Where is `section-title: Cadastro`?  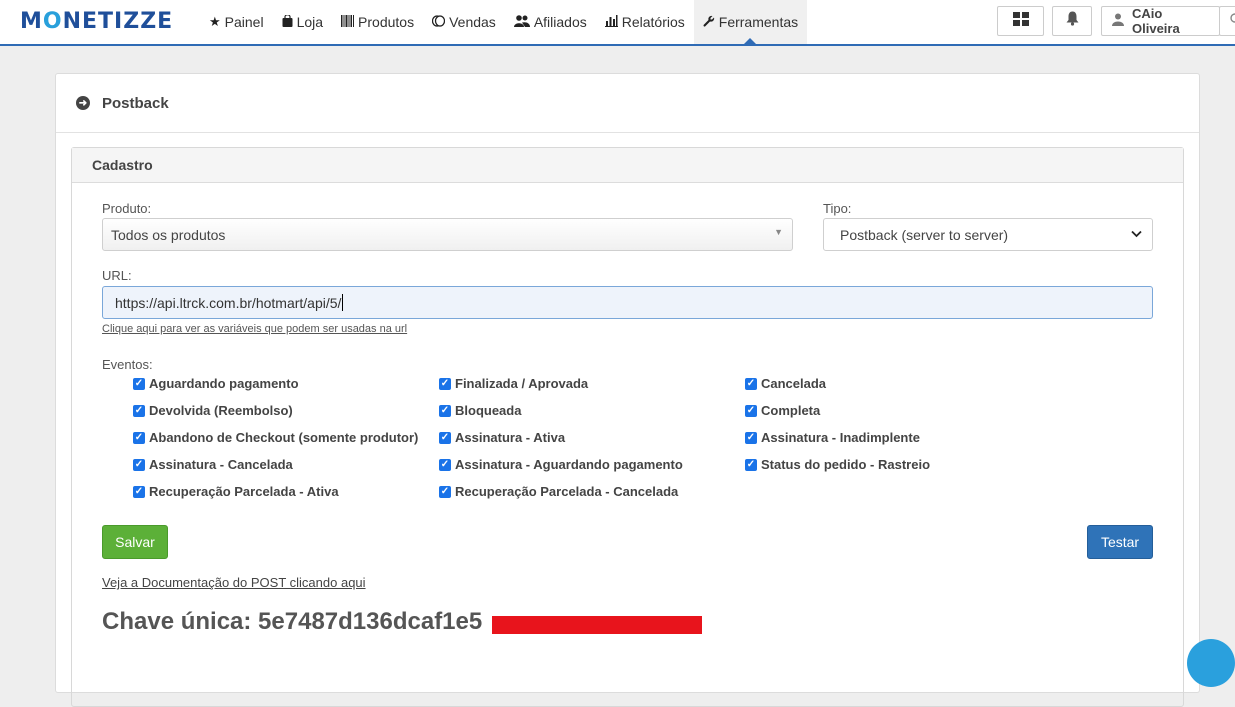
section-title: Cadastro is located at coordinates (627, 165).